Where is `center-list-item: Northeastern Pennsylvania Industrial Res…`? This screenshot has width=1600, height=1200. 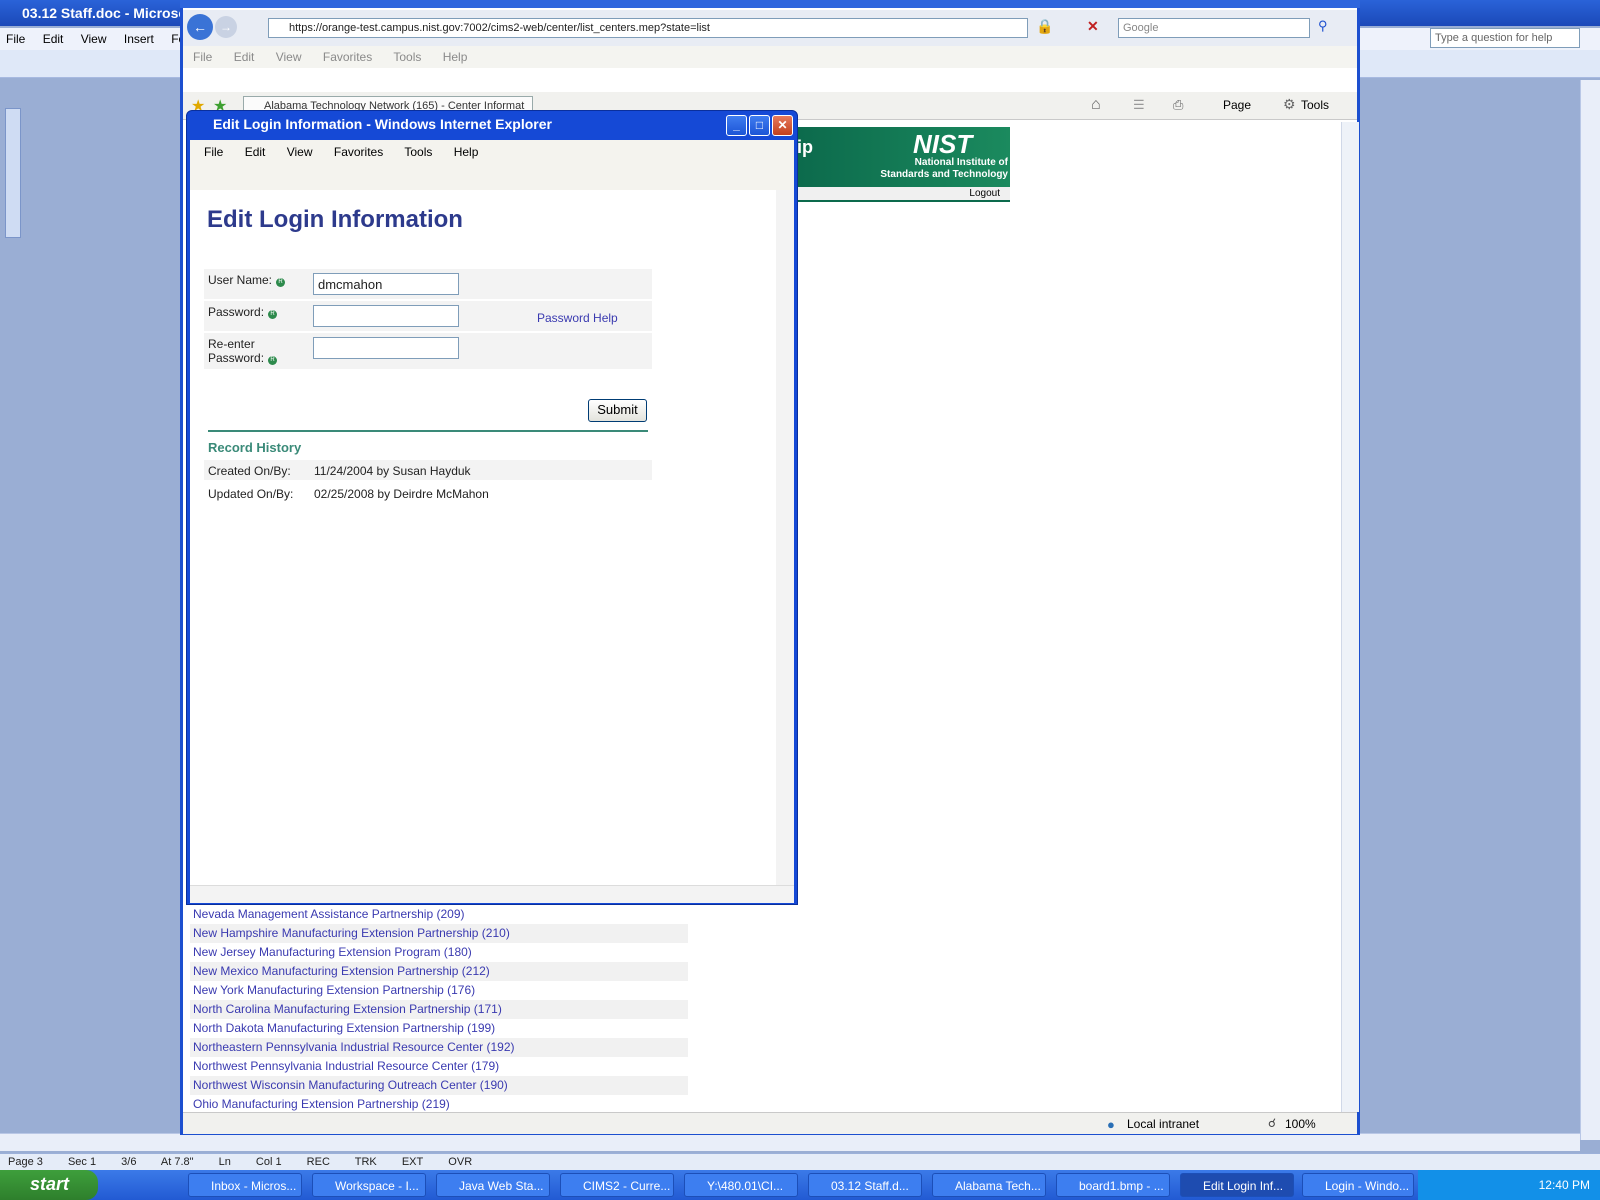
center-list-item: Northeastern Pennsylvania Industrial Res… is located at coordinates (439, 1047).